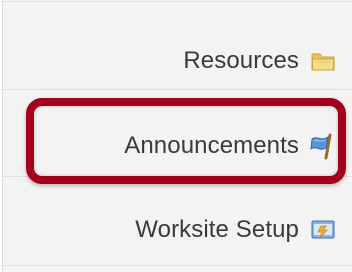 The width and height of the screenshot is (352, 272). Describe the element at coordinates (323, 230) in the screenshot. I see `worksite-setup-icon` at that location.